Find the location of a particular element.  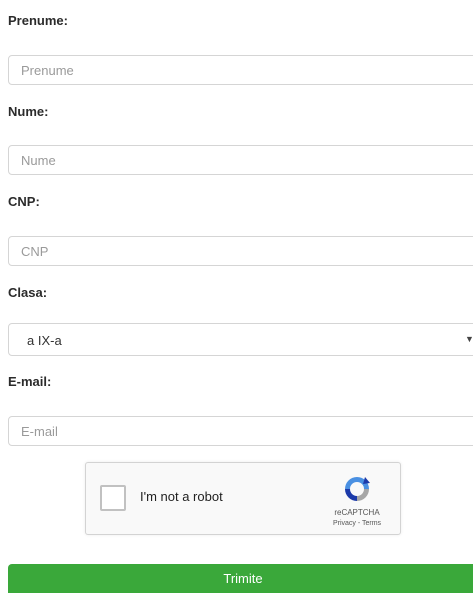

cnp-label: CNP: is located at coordinates (24, 201).